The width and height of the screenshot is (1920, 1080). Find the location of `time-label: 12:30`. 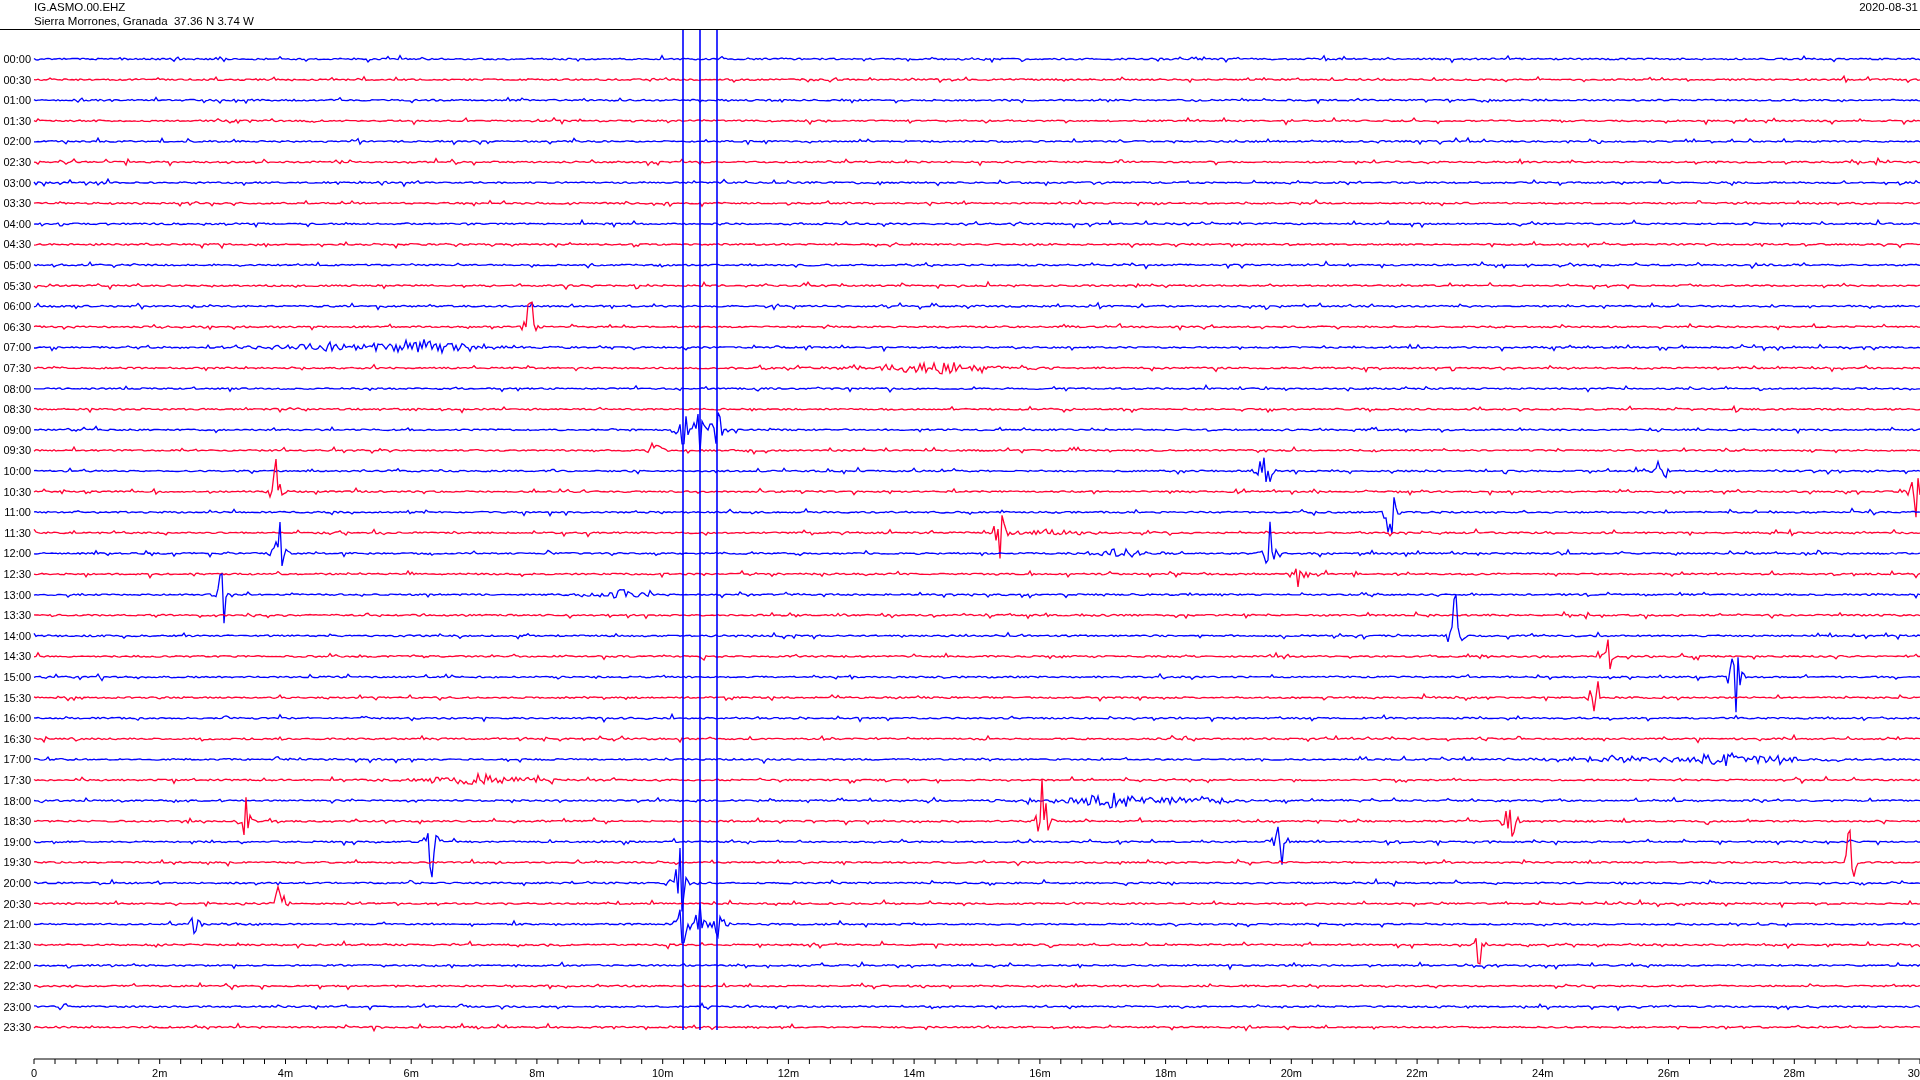

time-label: 12:30 is located at coordinates (17, 574).